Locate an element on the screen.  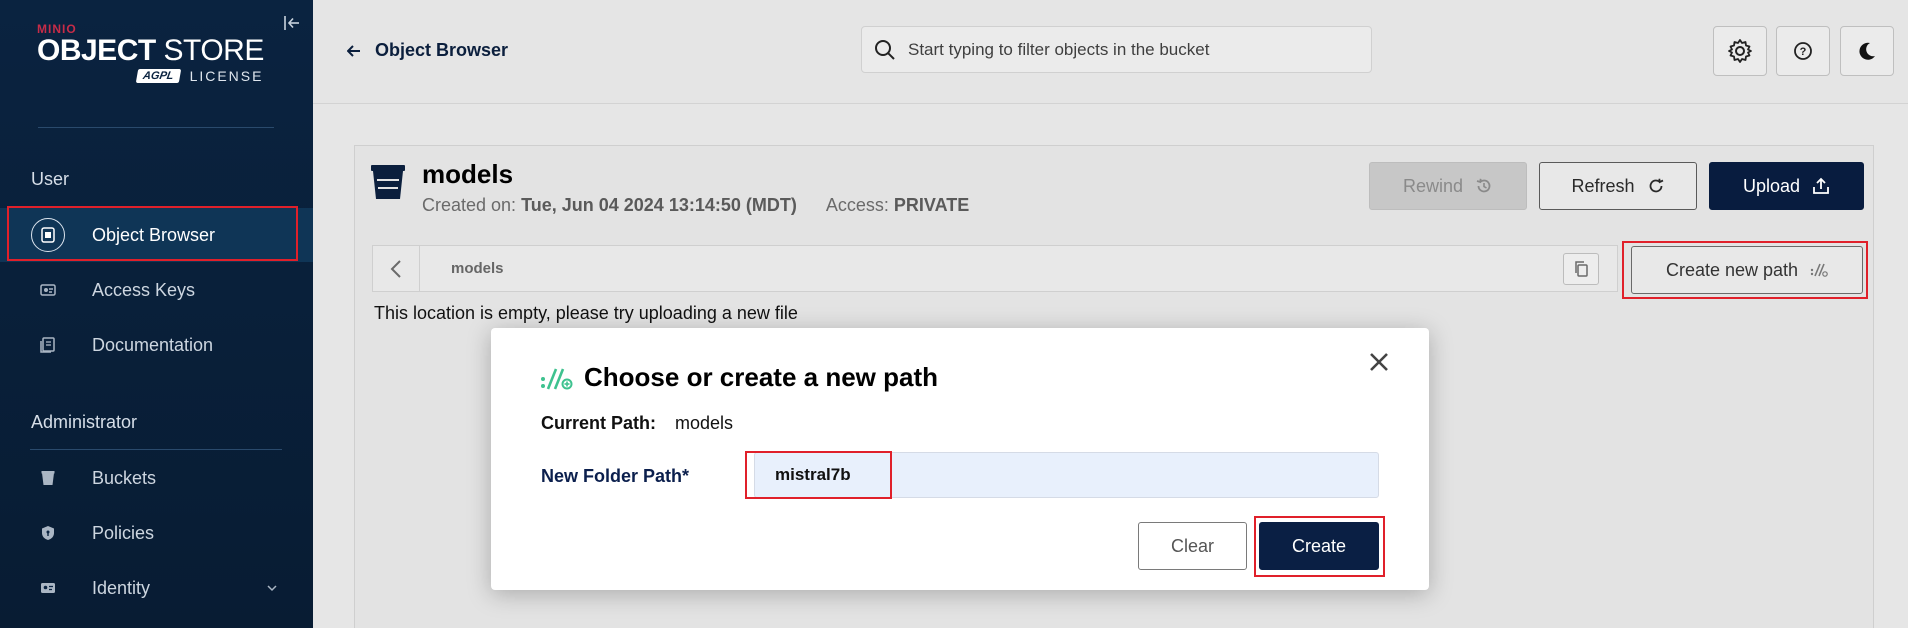
logo-license-row: AGPL LICENSE is located at coordinates (199, 76).